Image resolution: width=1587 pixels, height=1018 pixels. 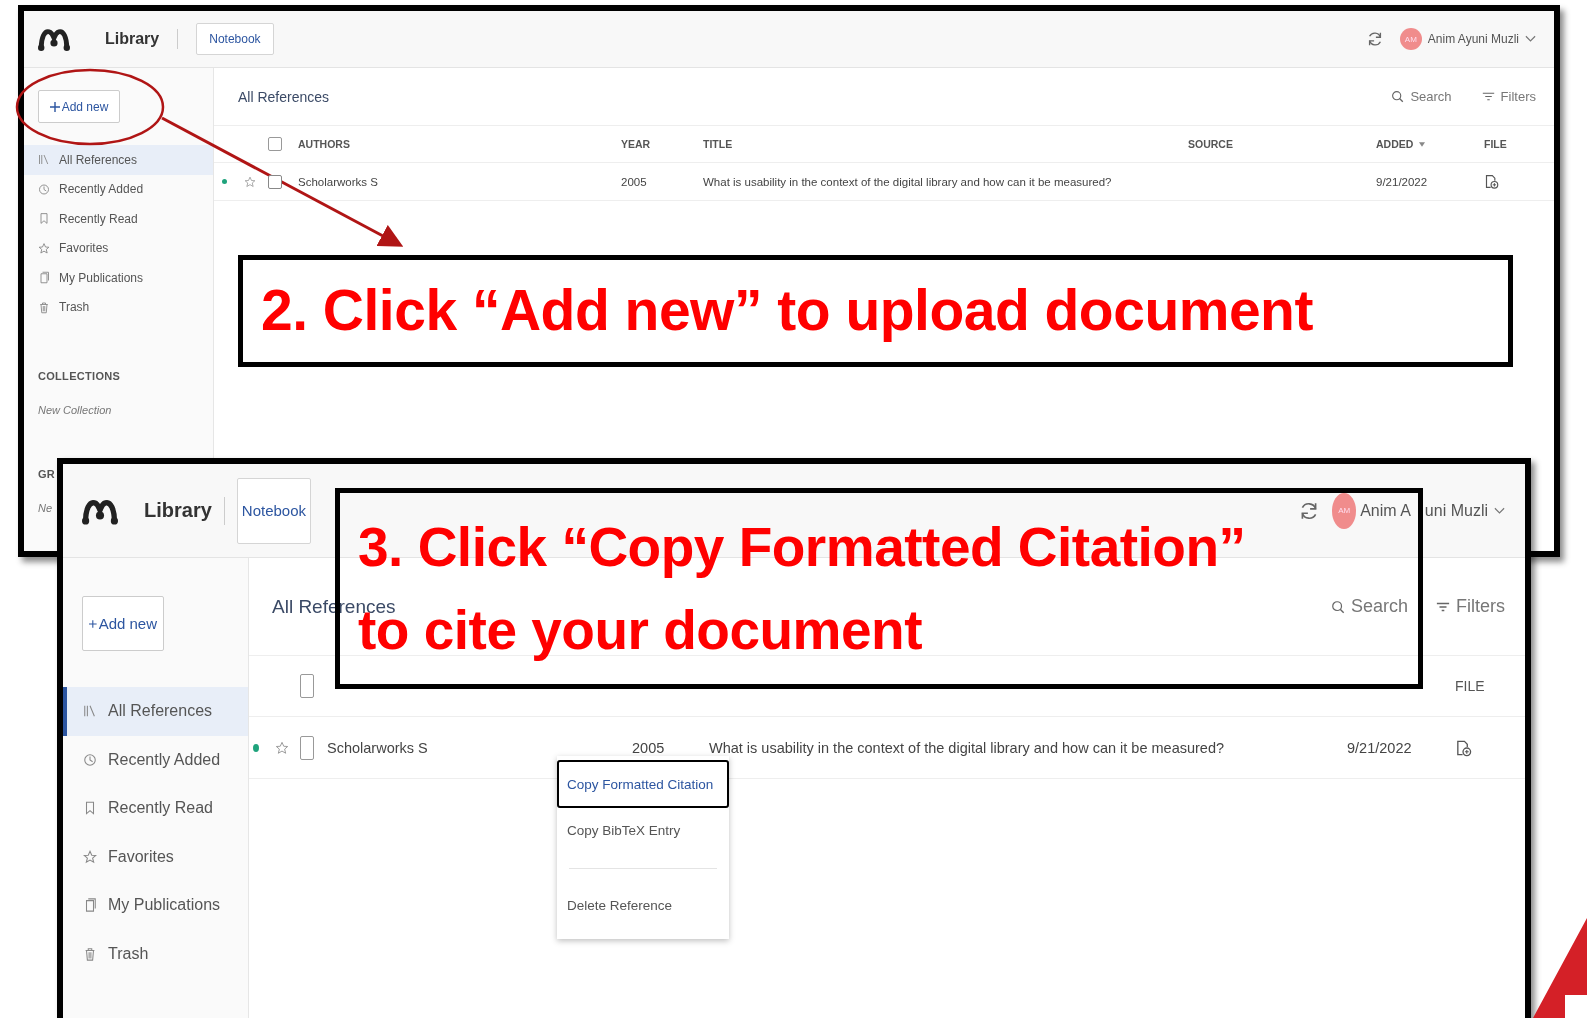 I want to click on menu-item: Delete Reference, so click(x=643, y=905).